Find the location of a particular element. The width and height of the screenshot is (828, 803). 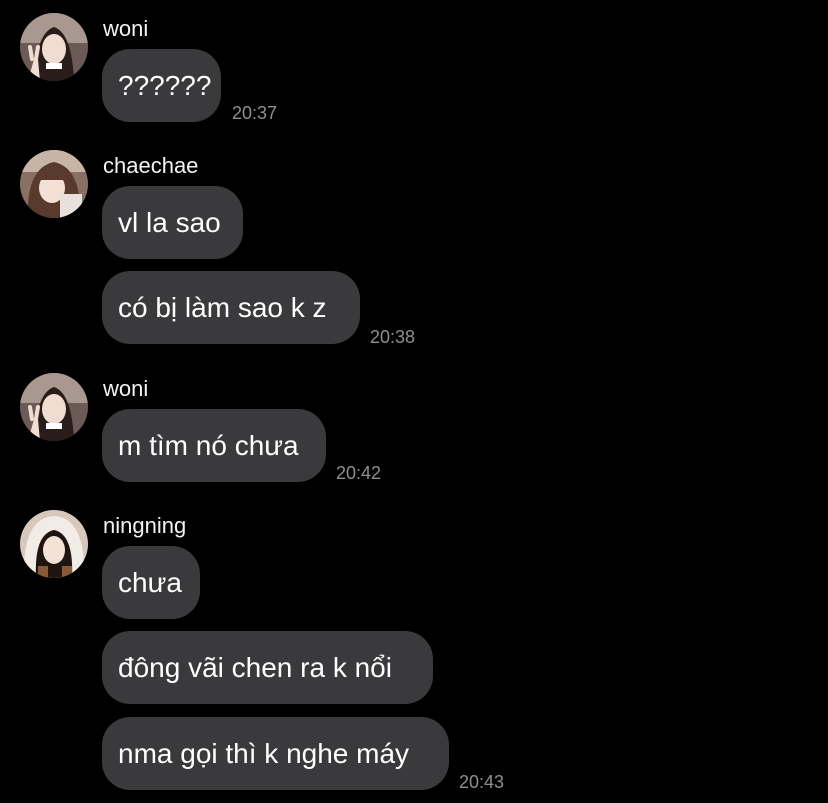

message-timestamp: 20:42 is located at coordinates (359, 473).